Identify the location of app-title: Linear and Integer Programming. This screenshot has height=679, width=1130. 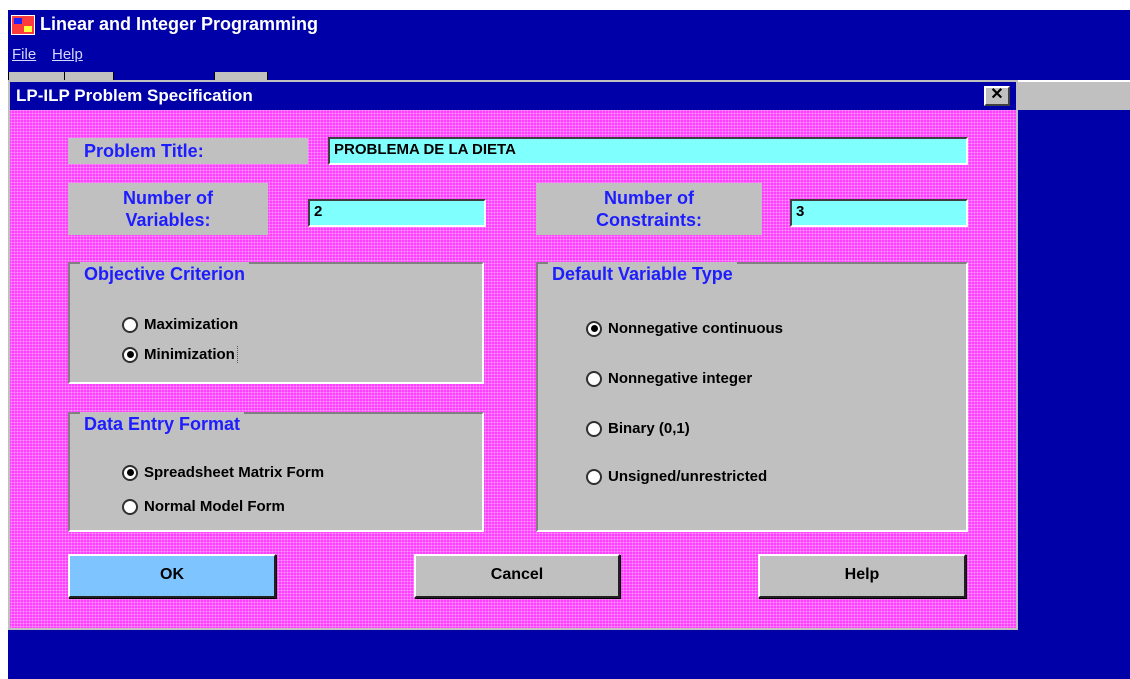
(179, 24).